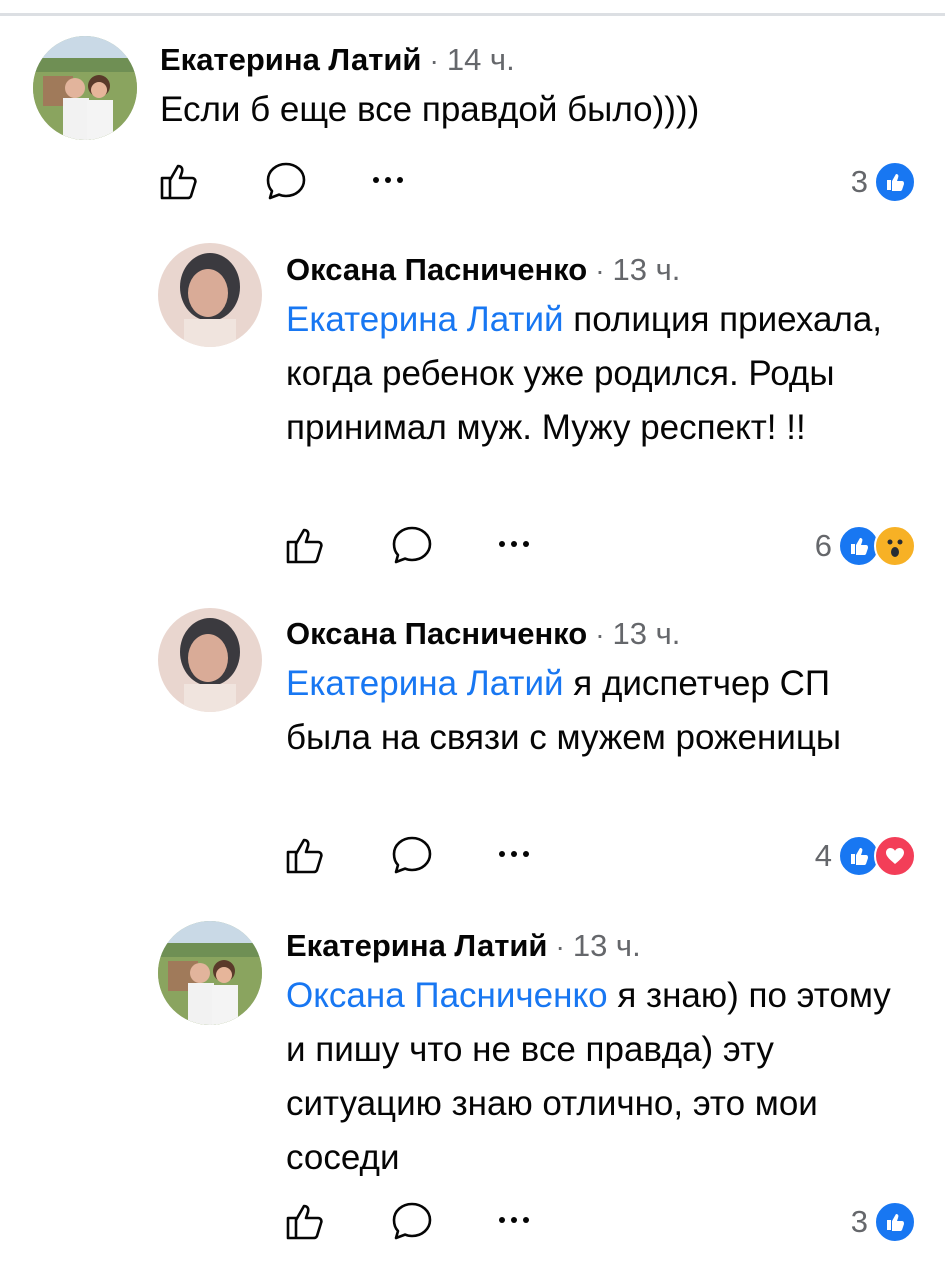 The image size is (945, 1274). What do you see at coordinates (823, 545) in the screenshot?
I see `reaction-count: 6` at bounding box center [823, 545].